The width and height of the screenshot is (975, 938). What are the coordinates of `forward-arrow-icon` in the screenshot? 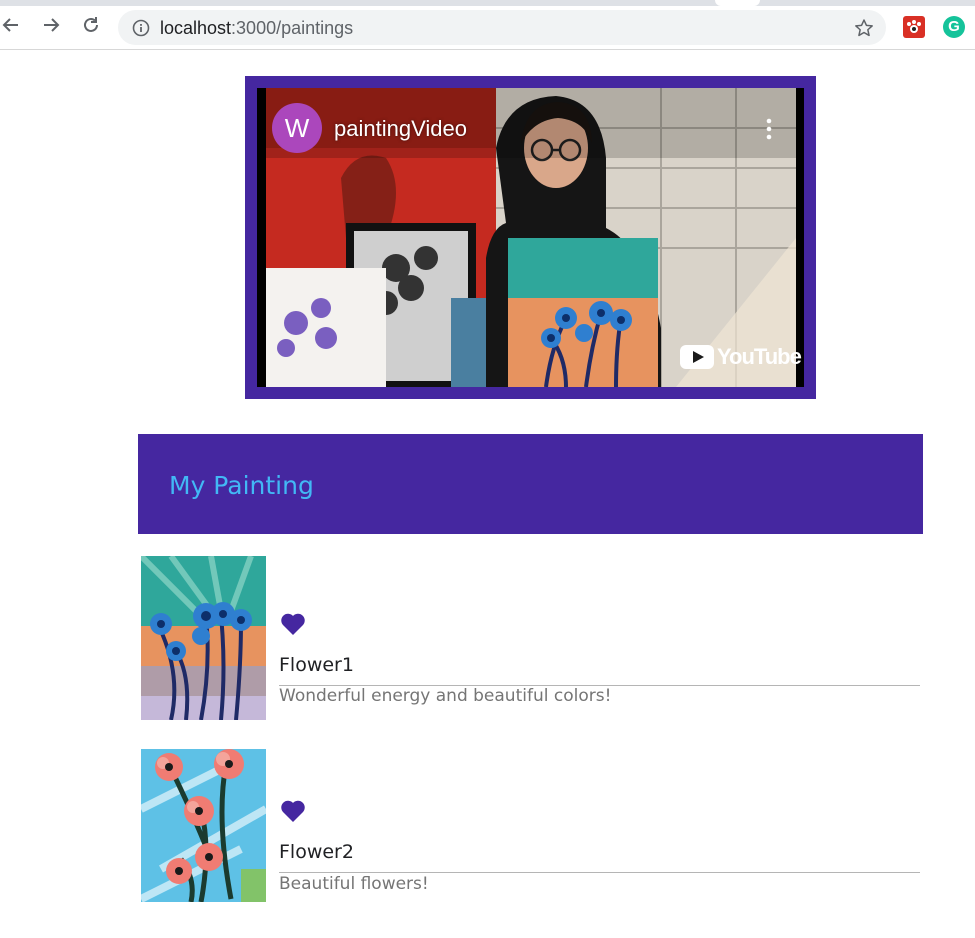 It's located at (52, 25).